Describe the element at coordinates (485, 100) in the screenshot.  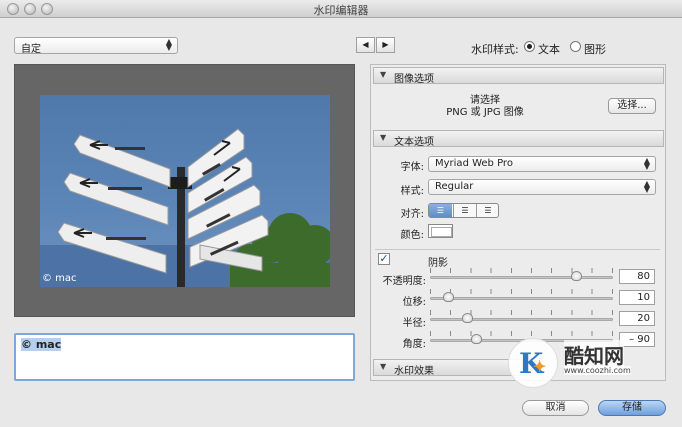
I see `image-prompt-line1: 请选择` at that location.